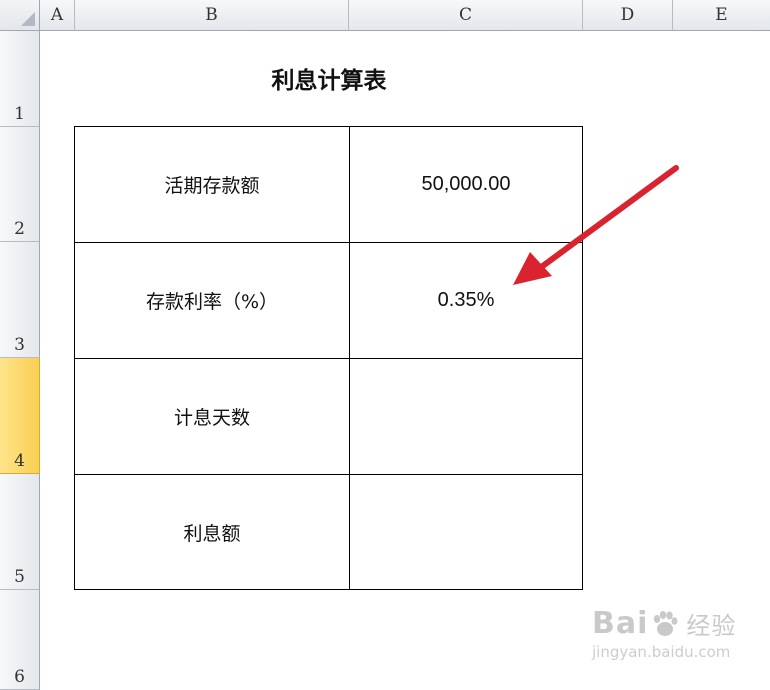  Describe the element at coordinates (212, 184) in the screenshot. I see `cell-label-deposit-amount: 活期存款额` at that location.